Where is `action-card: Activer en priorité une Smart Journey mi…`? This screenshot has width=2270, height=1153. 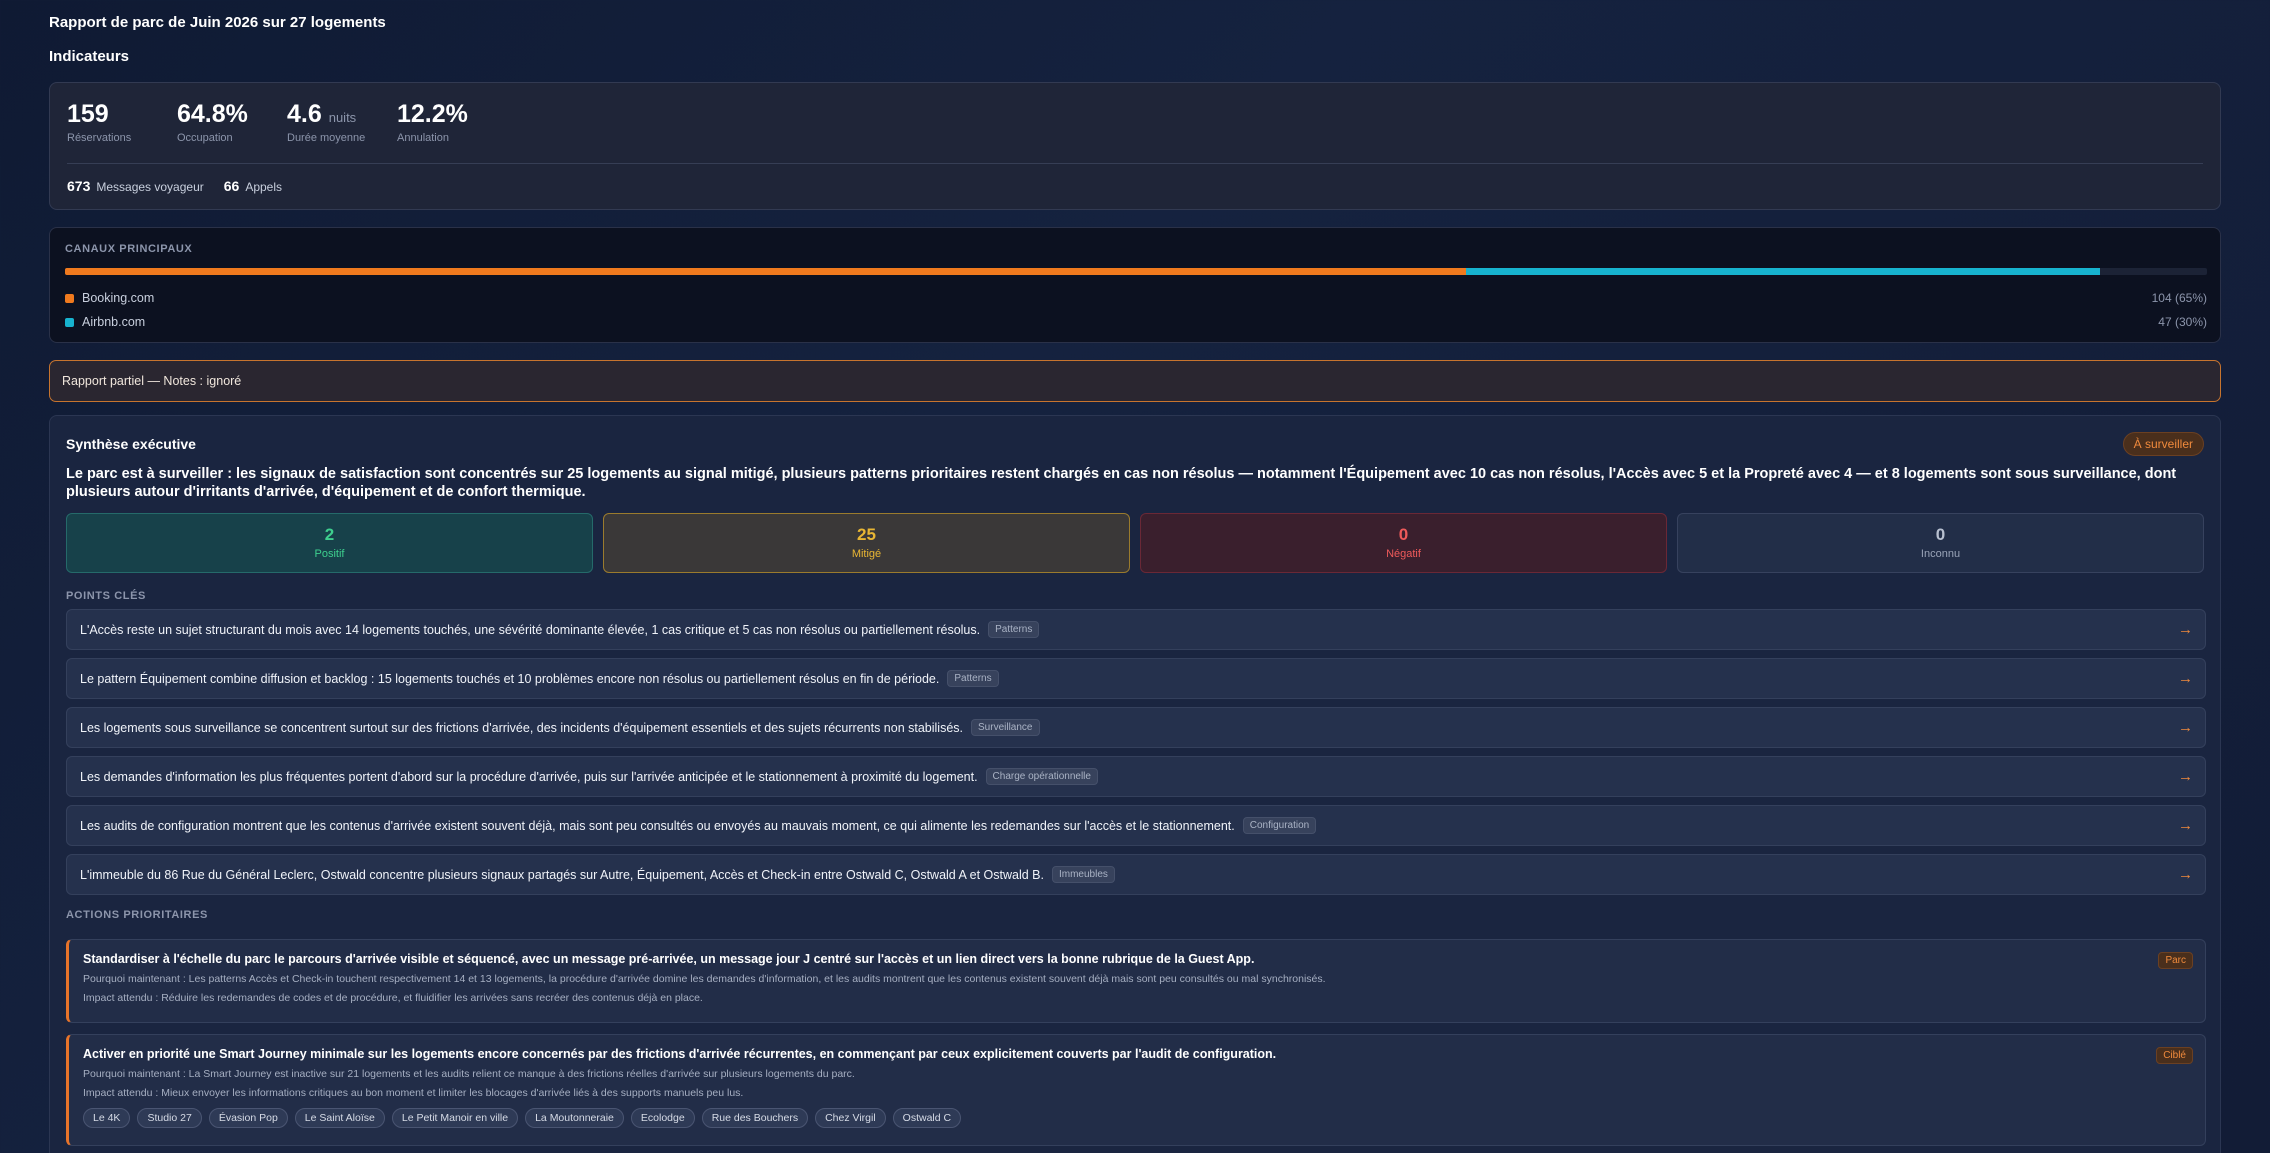 action-card: Activer en priorité une Smart Journey mi… is located at coordinates (1136, 1090).